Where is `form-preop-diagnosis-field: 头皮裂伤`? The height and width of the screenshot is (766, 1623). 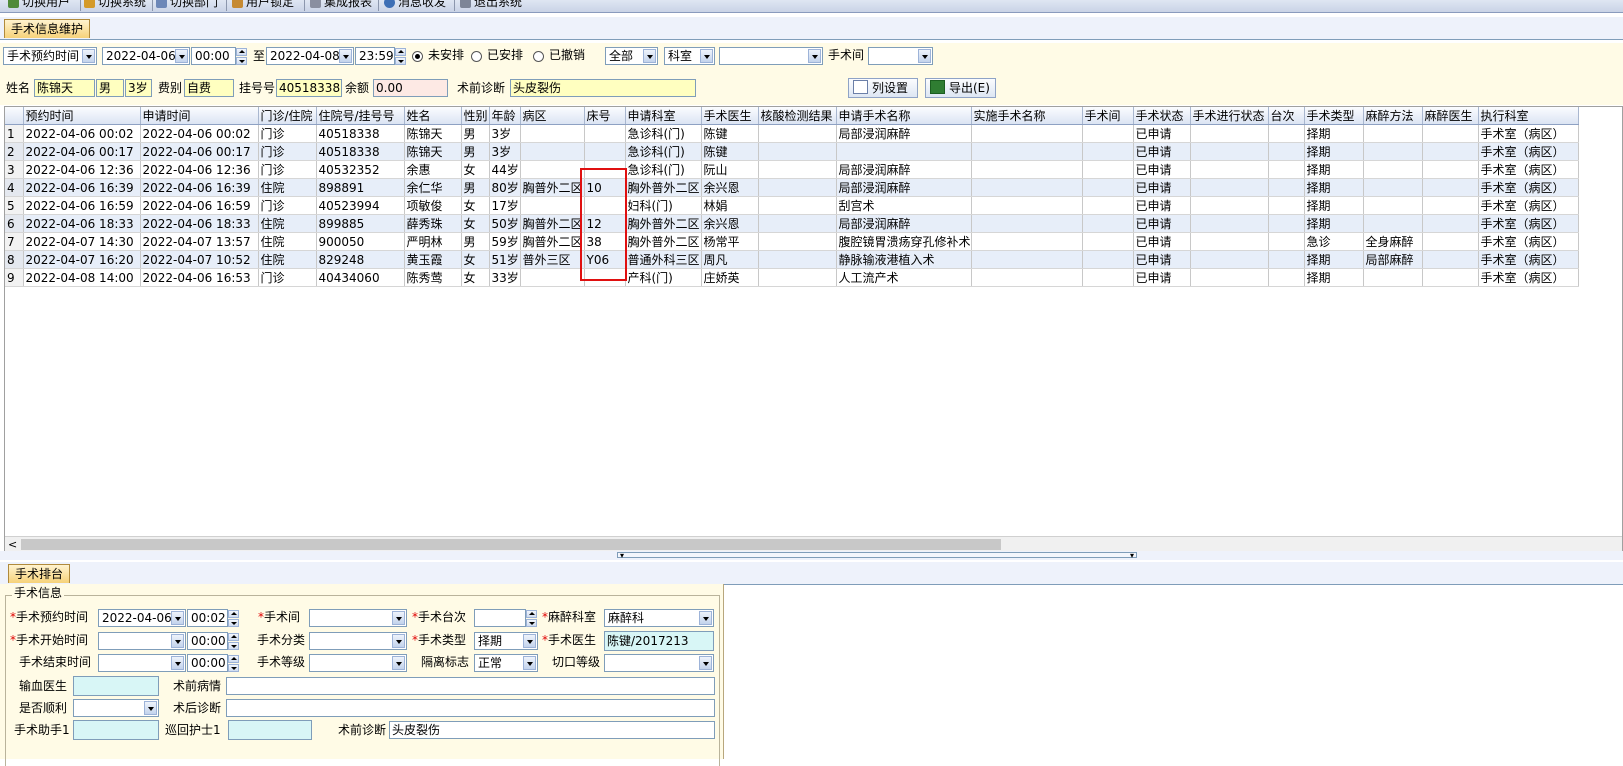 form-preop-diagnosis-field: 头皮裂伤 is located at coordinates (552, 730).